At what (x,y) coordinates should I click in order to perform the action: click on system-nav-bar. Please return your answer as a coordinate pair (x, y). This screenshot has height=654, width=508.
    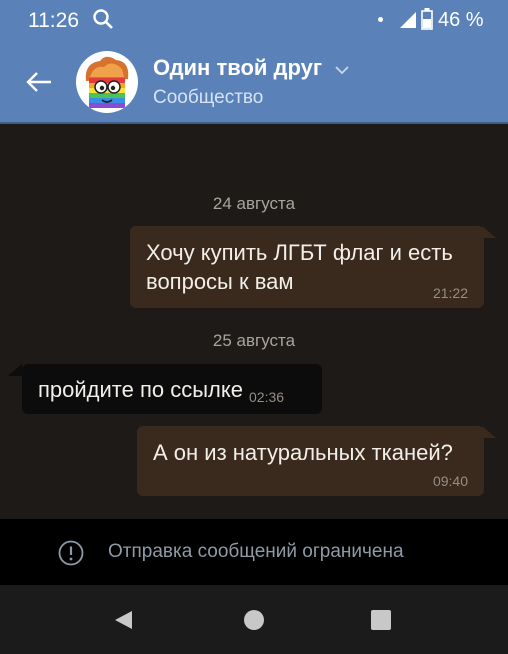
    Looking at the image, I should click on (254, 619).